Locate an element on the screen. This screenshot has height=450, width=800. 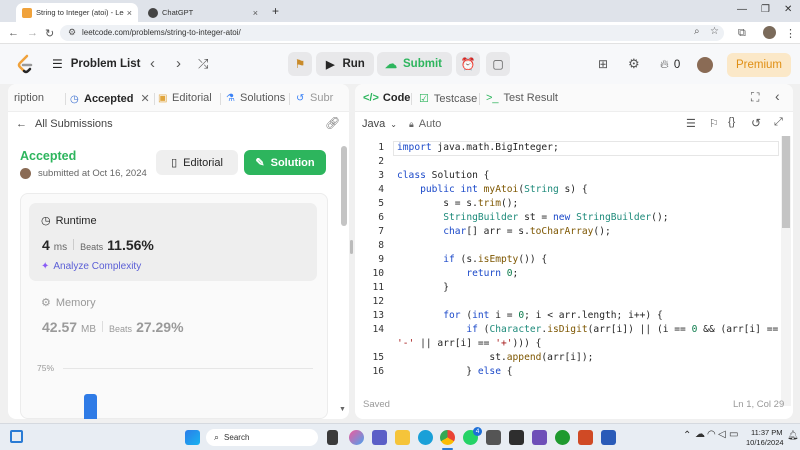
code-line: 1 import java.math.BigInteger; is located at coordinates (567, 148).